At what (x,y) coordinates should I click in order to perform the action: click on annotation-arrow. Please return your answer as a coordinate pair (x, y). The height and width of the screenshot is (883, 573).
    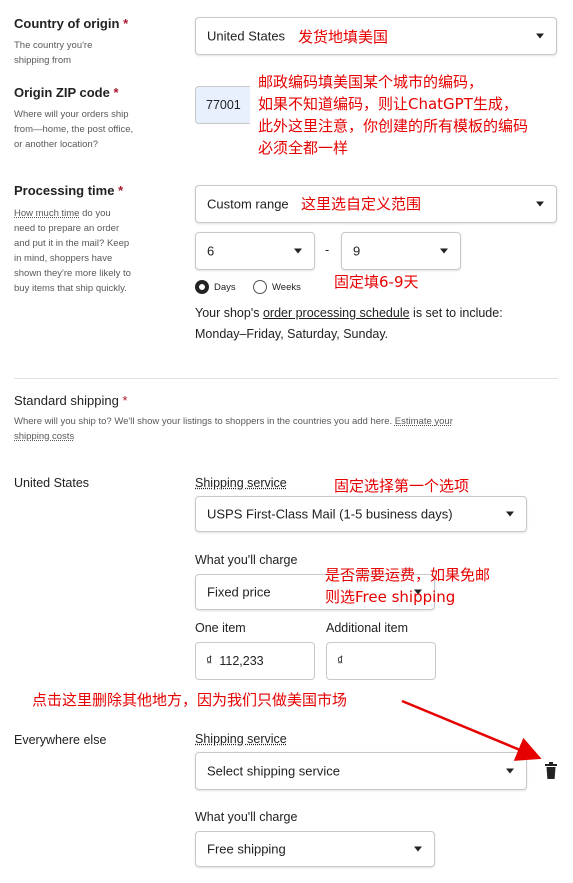
    Looking at the image, I should click on (471, 730).